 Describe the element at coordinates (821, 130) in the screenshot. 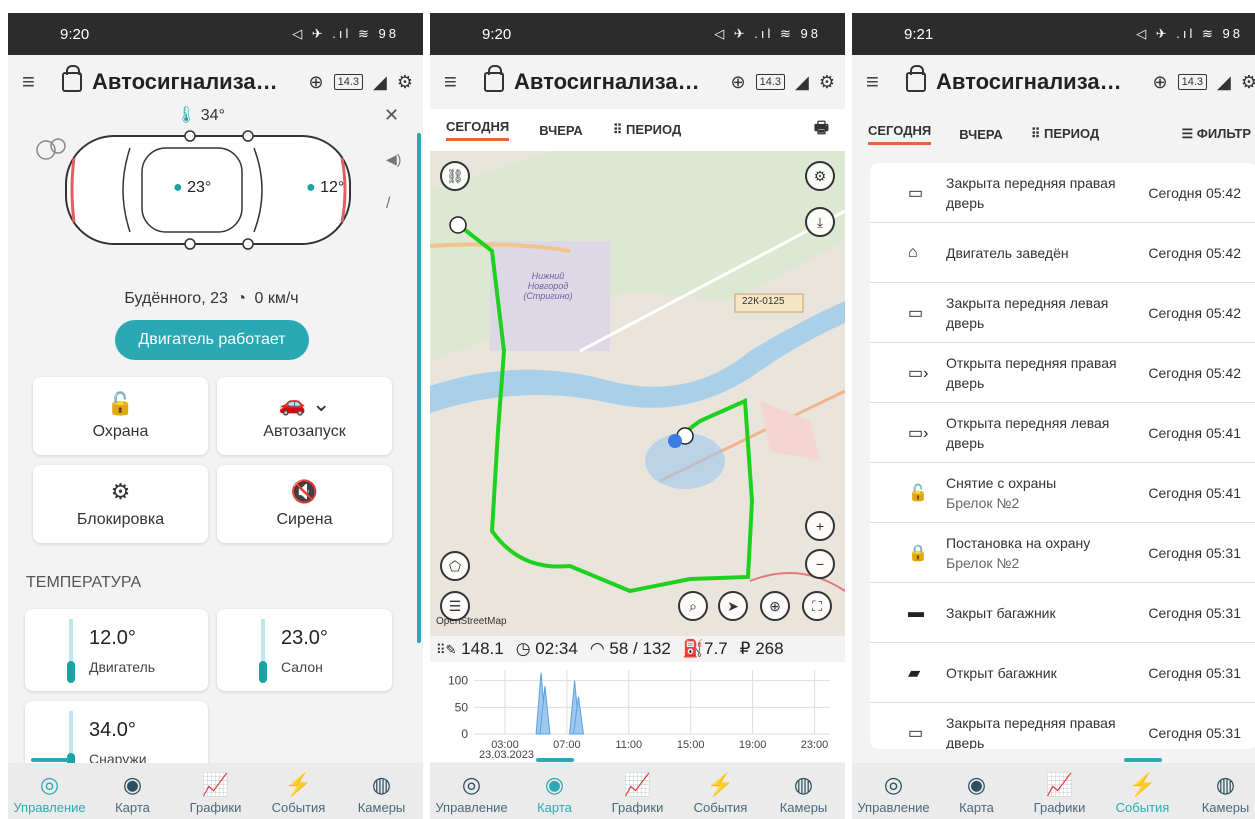

I see `print-icon: 🖶` at that location.